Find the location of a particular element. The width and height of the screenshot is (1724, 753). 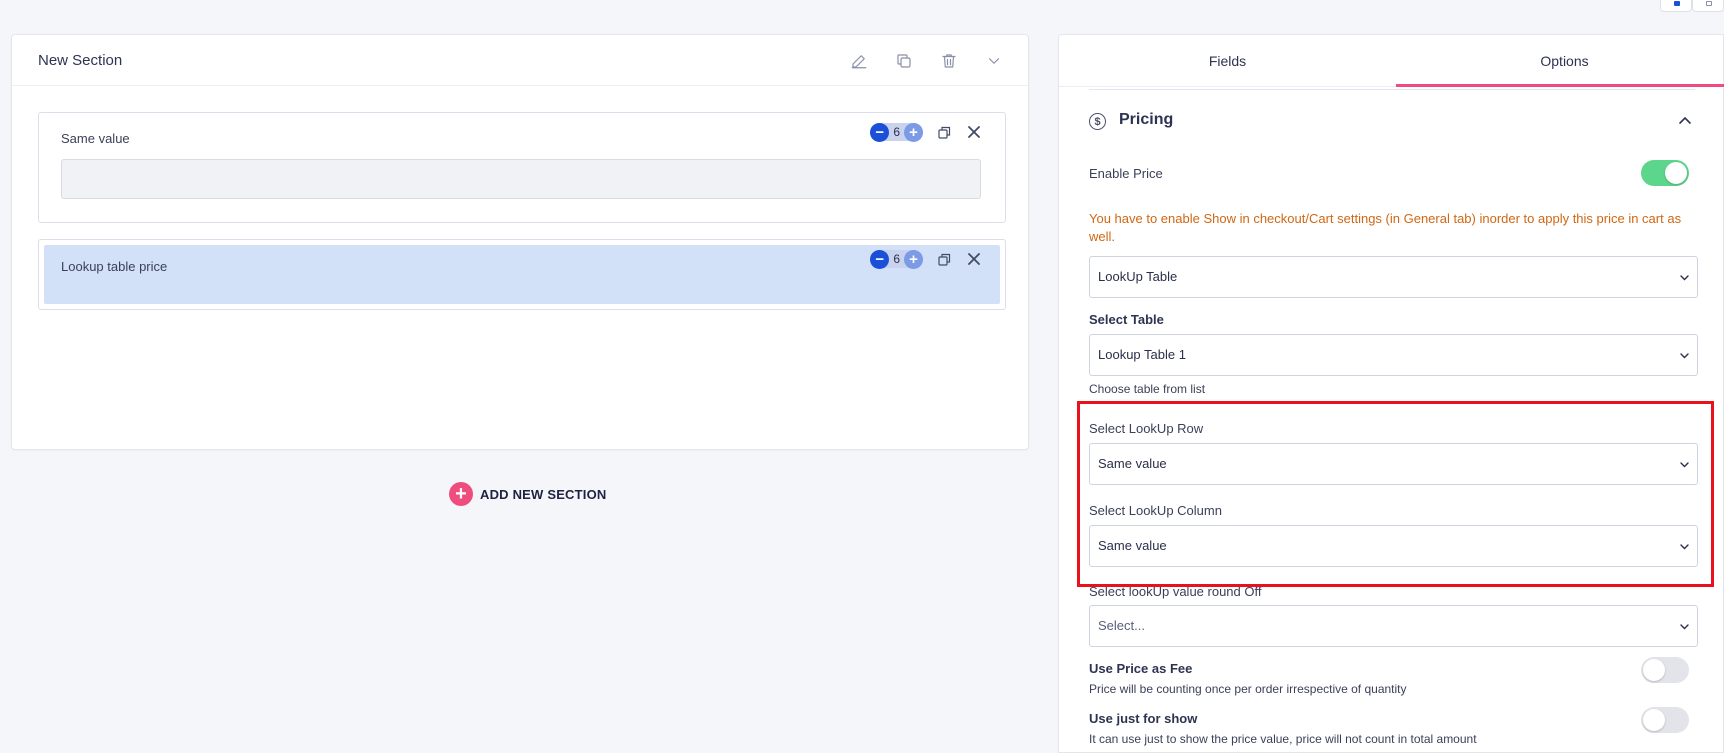

tab-options: Options is located at coordinates (1560, 61).